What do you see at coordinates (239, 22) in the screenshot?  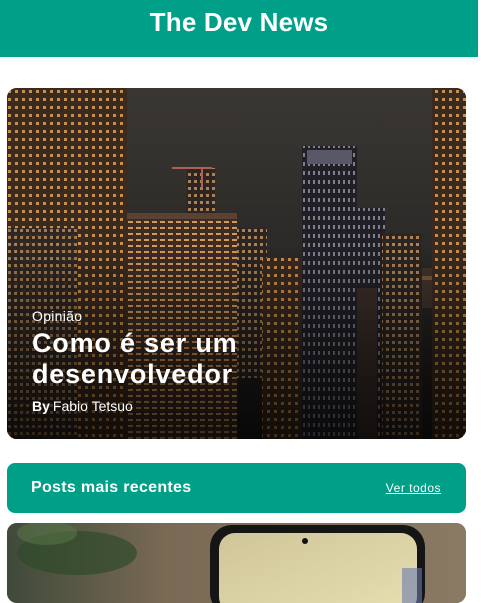 I see `site-title: The Dev News` at bounding box center [239, 22].